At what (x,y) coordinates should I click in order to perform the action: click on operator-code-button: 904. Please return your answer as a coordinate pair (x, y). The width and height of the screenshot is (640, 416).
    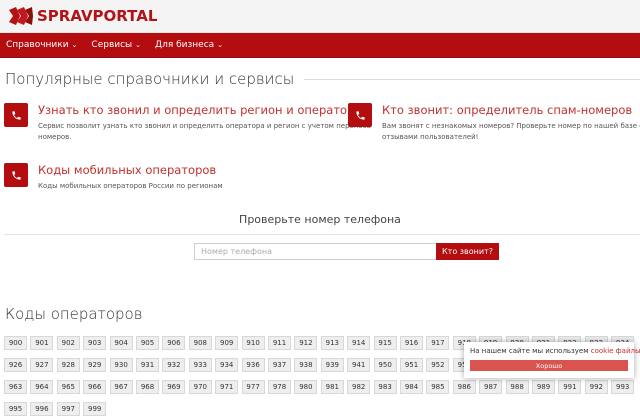
    Looking at the image, I should click on (121, 343).